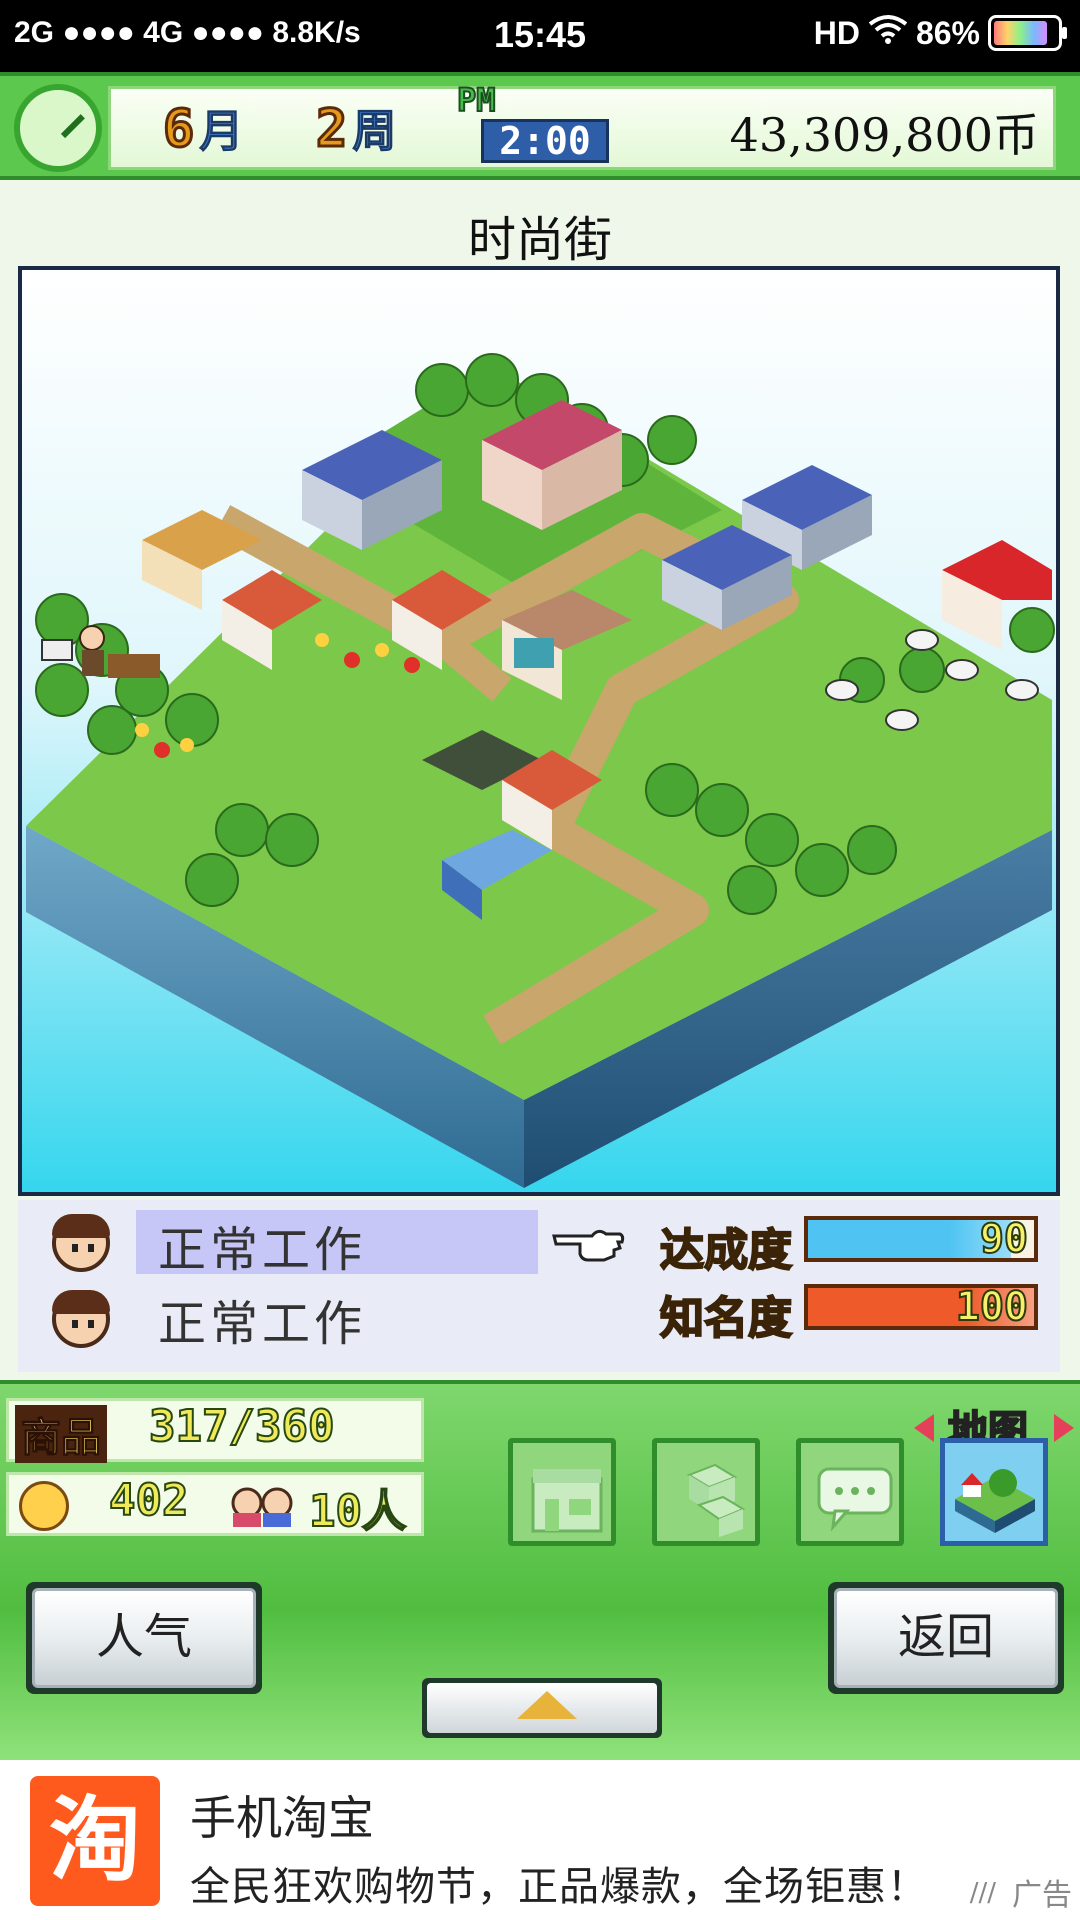  Describe the element at coordinates (982, 1893) in the screenshot. I see `ad-brand-icon: ///` at that location.